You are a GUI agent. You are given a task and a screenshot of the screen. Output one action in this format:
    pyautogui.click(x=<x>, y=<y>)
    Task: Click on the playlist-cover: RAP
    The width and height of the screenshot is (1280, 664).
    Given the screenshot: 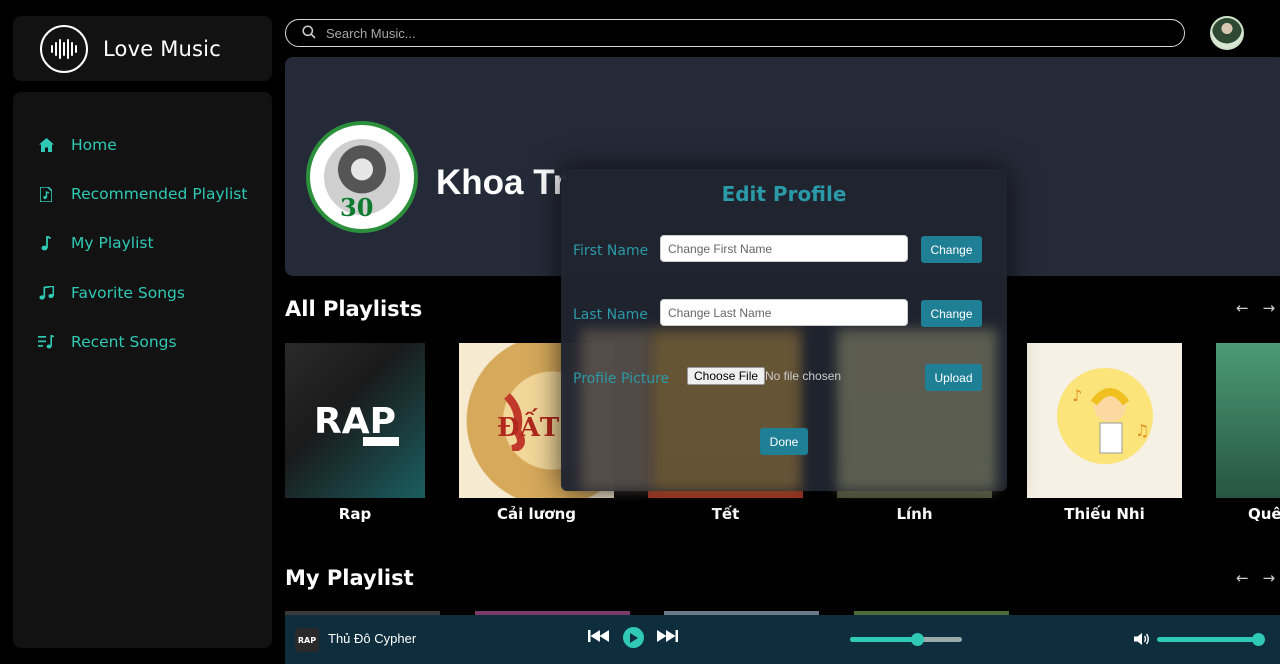 What is the action you would take?
    pyautogui.click(x=355, y=420)
    